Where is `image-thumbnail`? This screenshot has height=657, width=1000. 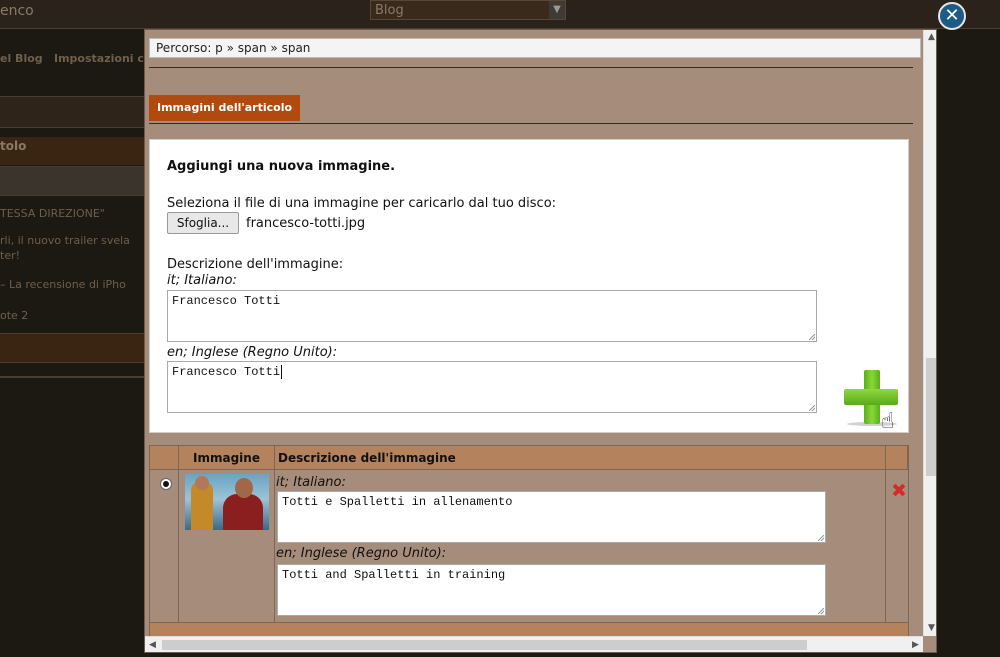
image-thumbnail is located at coordinates (227, 502).